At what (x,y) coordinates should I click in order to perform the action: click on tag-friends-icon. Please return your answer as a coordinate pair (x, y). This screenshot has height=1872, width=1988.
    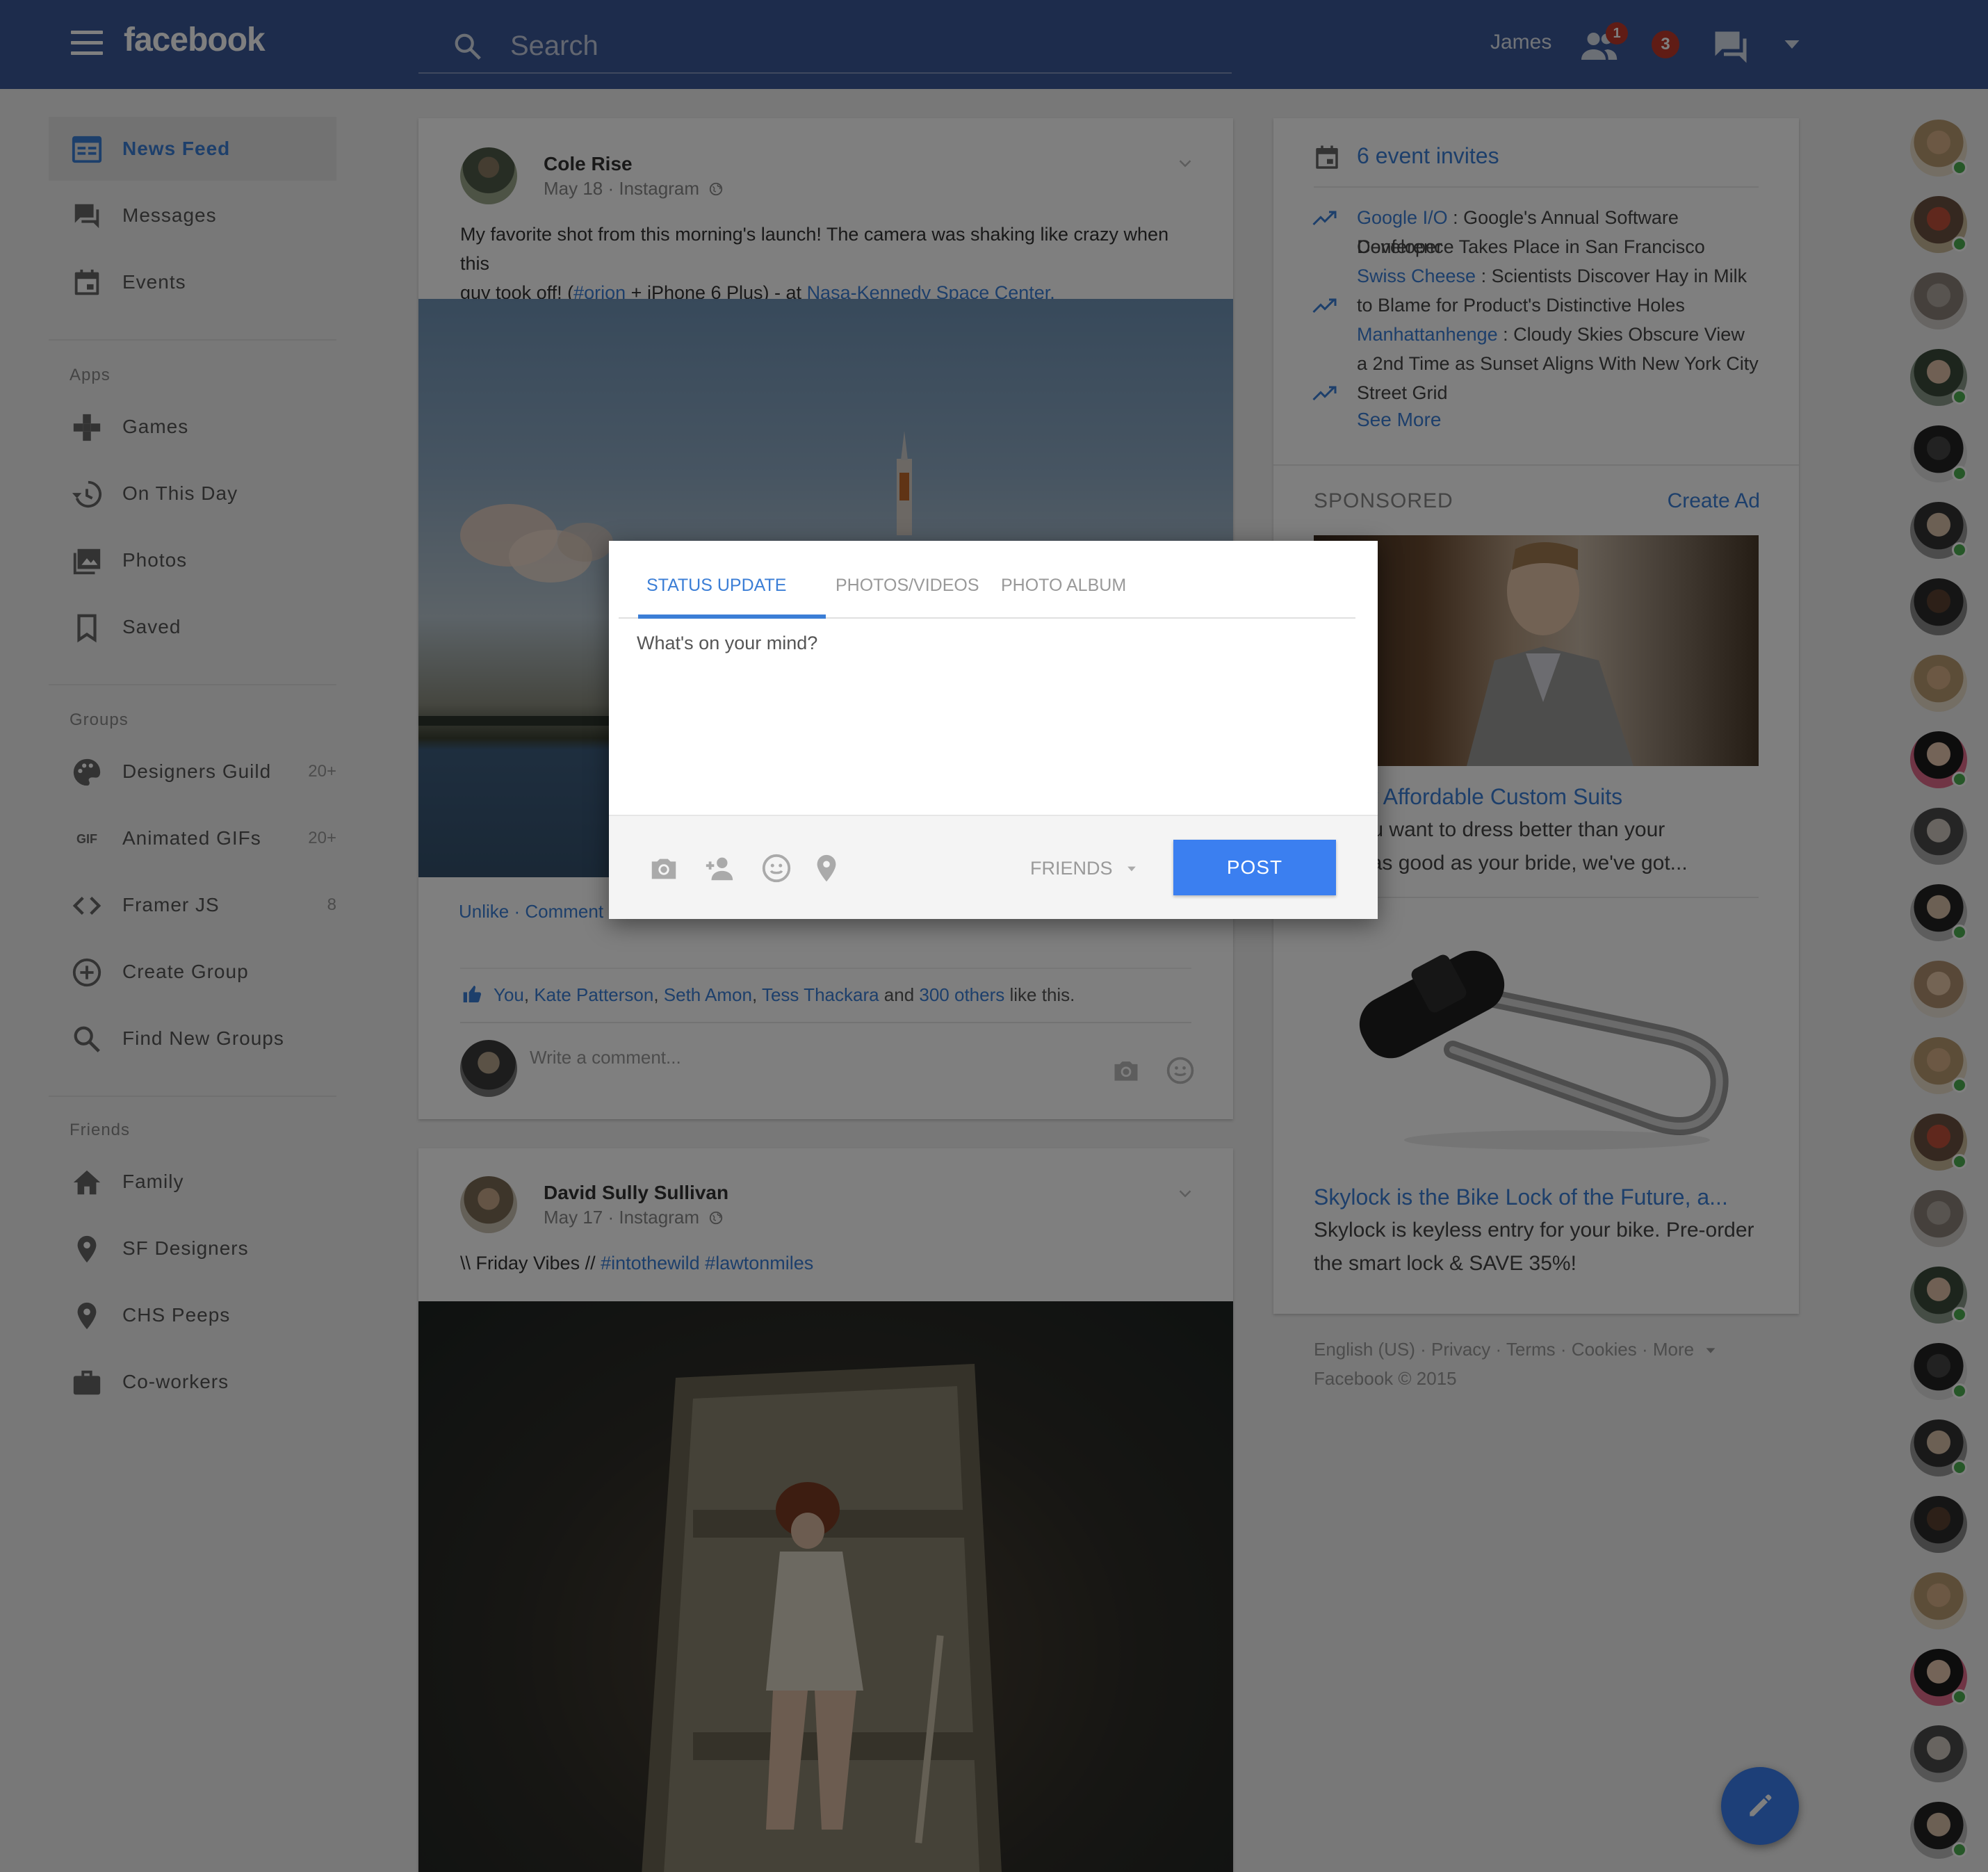
    Looking at the image, I should click on (719, 868).